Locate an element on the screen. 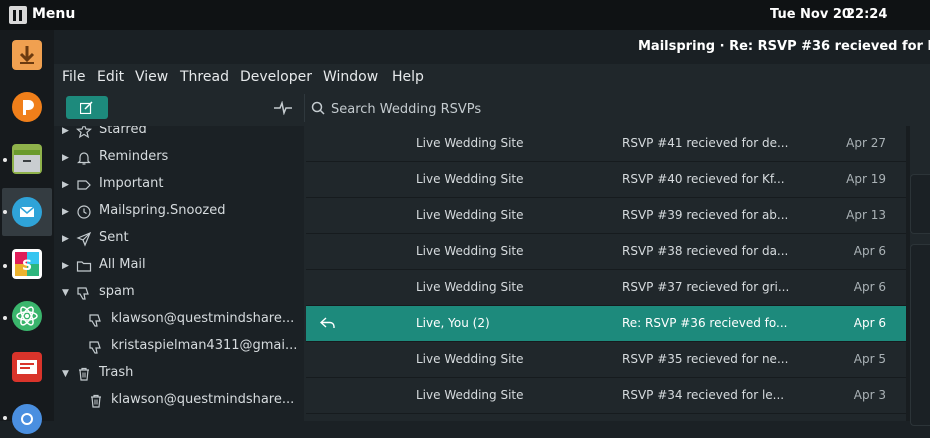 This screenshot has width=930, height=438. search-input is located at coordinates (531, 109).